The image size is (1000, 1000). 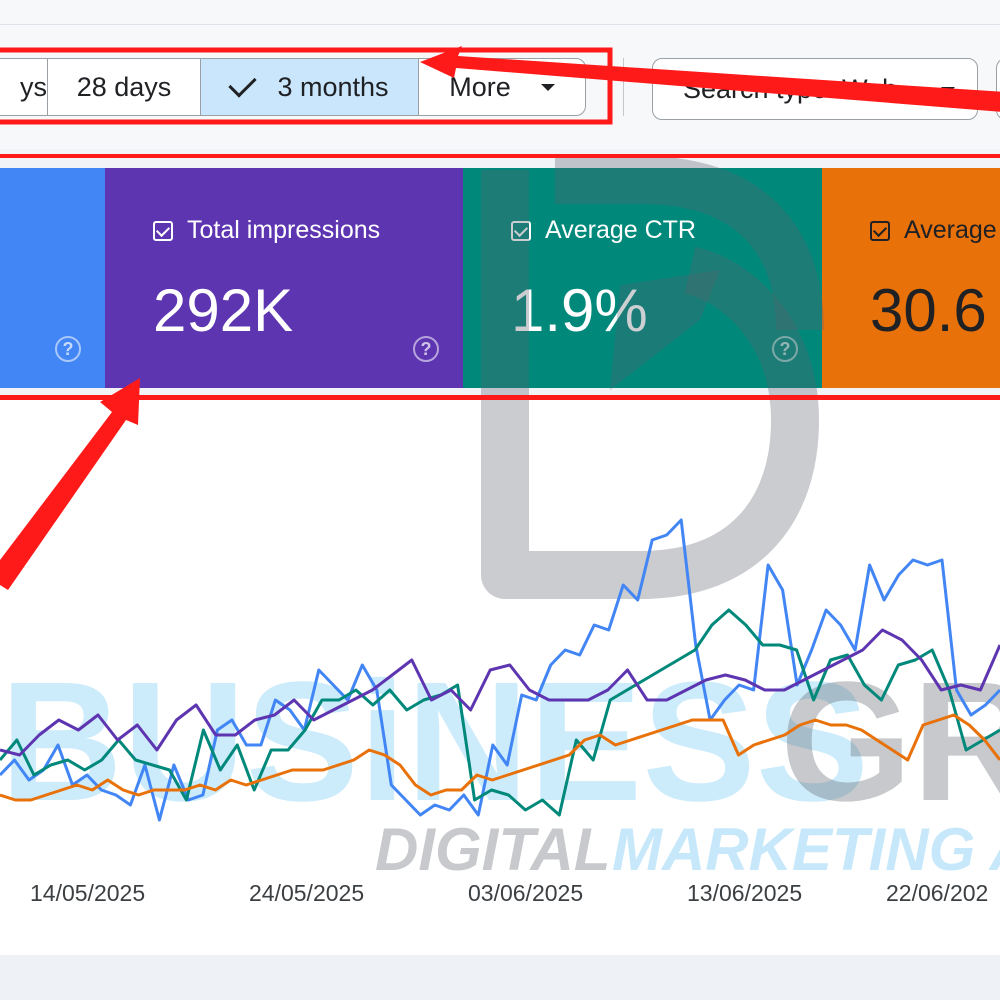 What do you see at coordinates (500, 397) in the screenshot?
I see `highlight-line-bottom` at bounding box center [500, 397].